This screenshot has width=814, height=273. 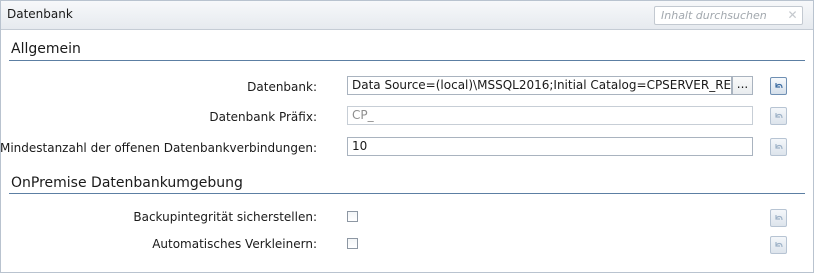 I want to click on panel-titlebar: Datenbank ✕, so click(x=407, y=15).